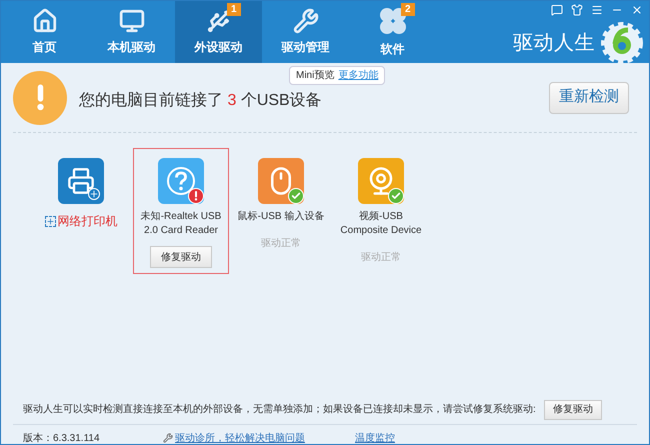 This screenshot has height=445, width=650. Describe the element at coordinates (200, 100) in the screenshot. I see `alert-message: 您的电脑目前链接了 3 个USB设备` at that location.